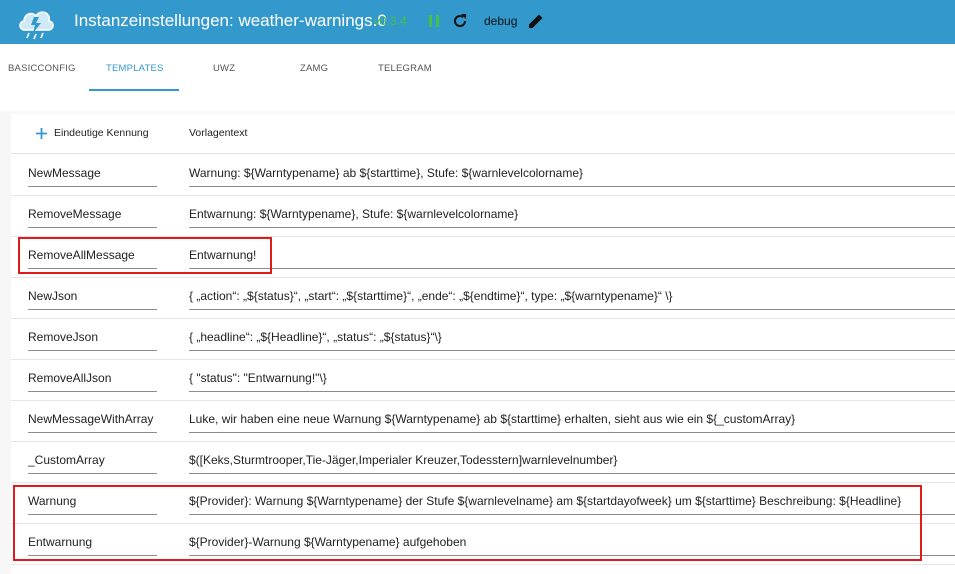  I want to click on tab-uwz: UWZ, so click(224, 68).